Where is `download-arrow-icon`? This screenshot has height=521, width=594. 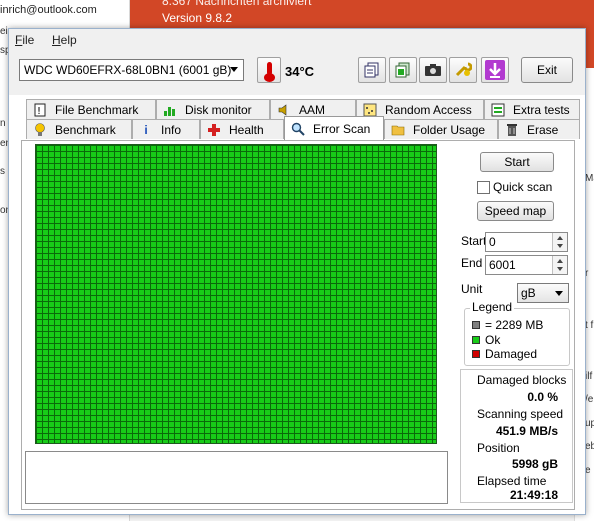 download-arrow-icon is located at coordinates (495, 70).